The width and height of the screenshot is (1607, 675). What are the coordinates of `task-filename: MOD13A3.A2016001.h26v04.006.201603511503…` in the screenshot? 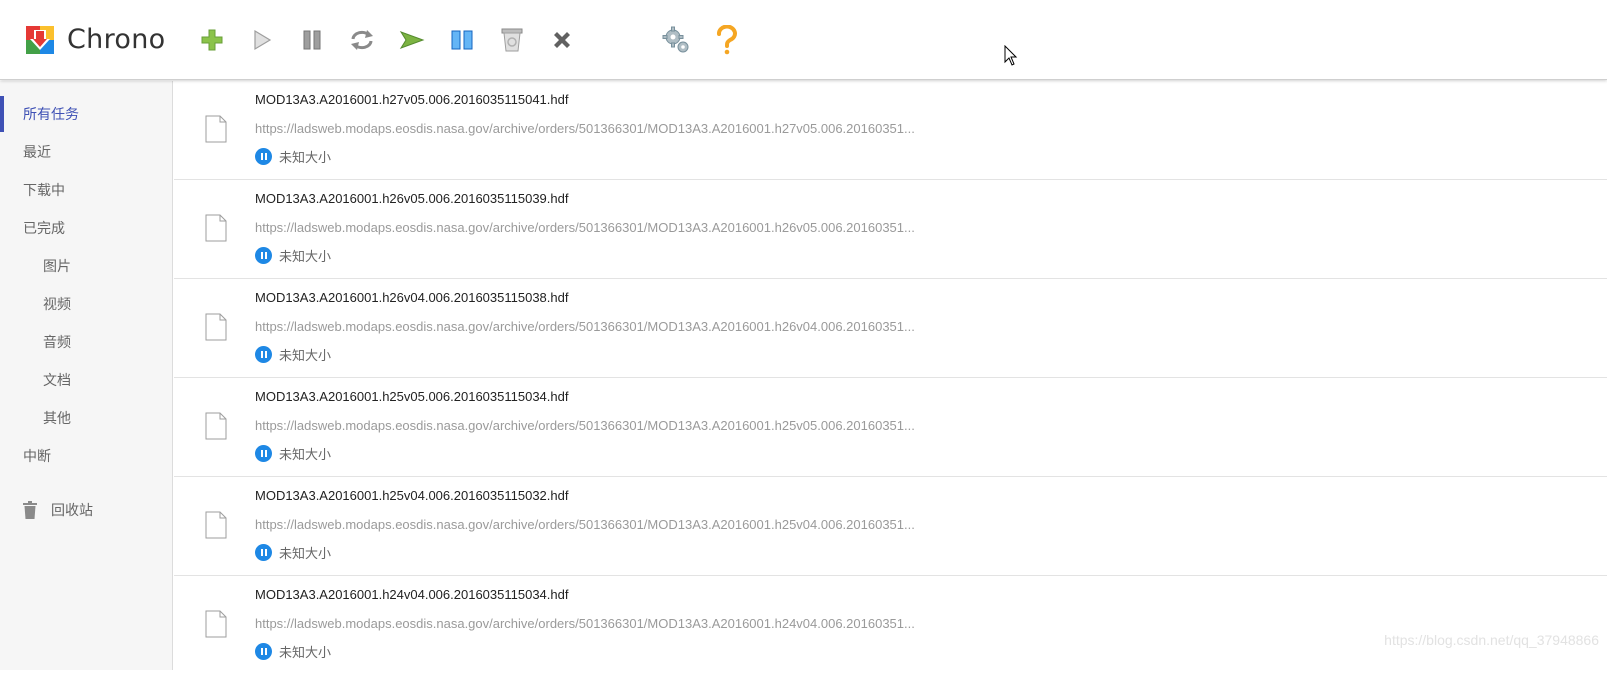 It's located at (411, 297).